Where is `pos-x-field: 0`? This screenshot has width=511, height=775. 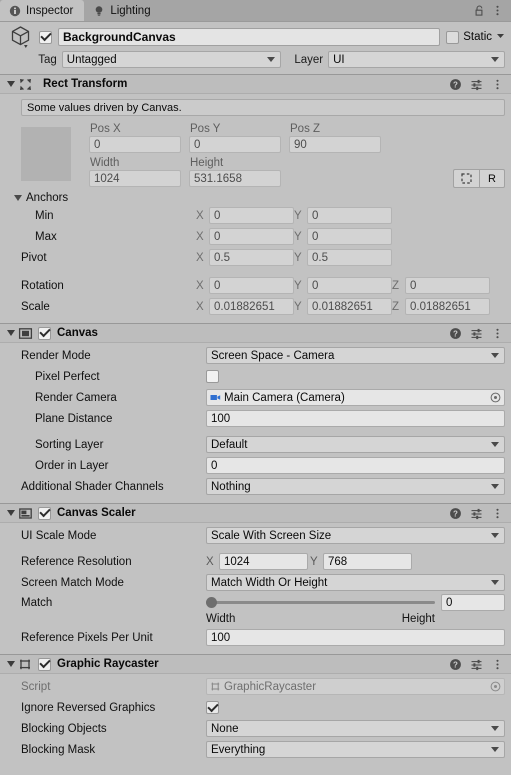
pos-x-field: 0 is located at coordinates (135, 144).